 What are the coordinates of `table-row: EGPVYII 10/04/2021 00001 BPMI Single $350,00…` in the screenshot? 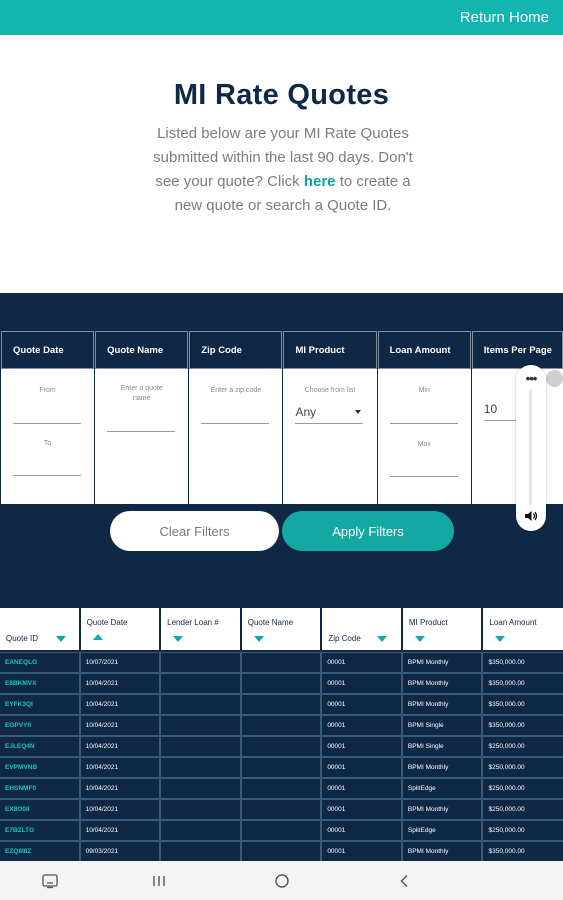 It's located at (281, 725).